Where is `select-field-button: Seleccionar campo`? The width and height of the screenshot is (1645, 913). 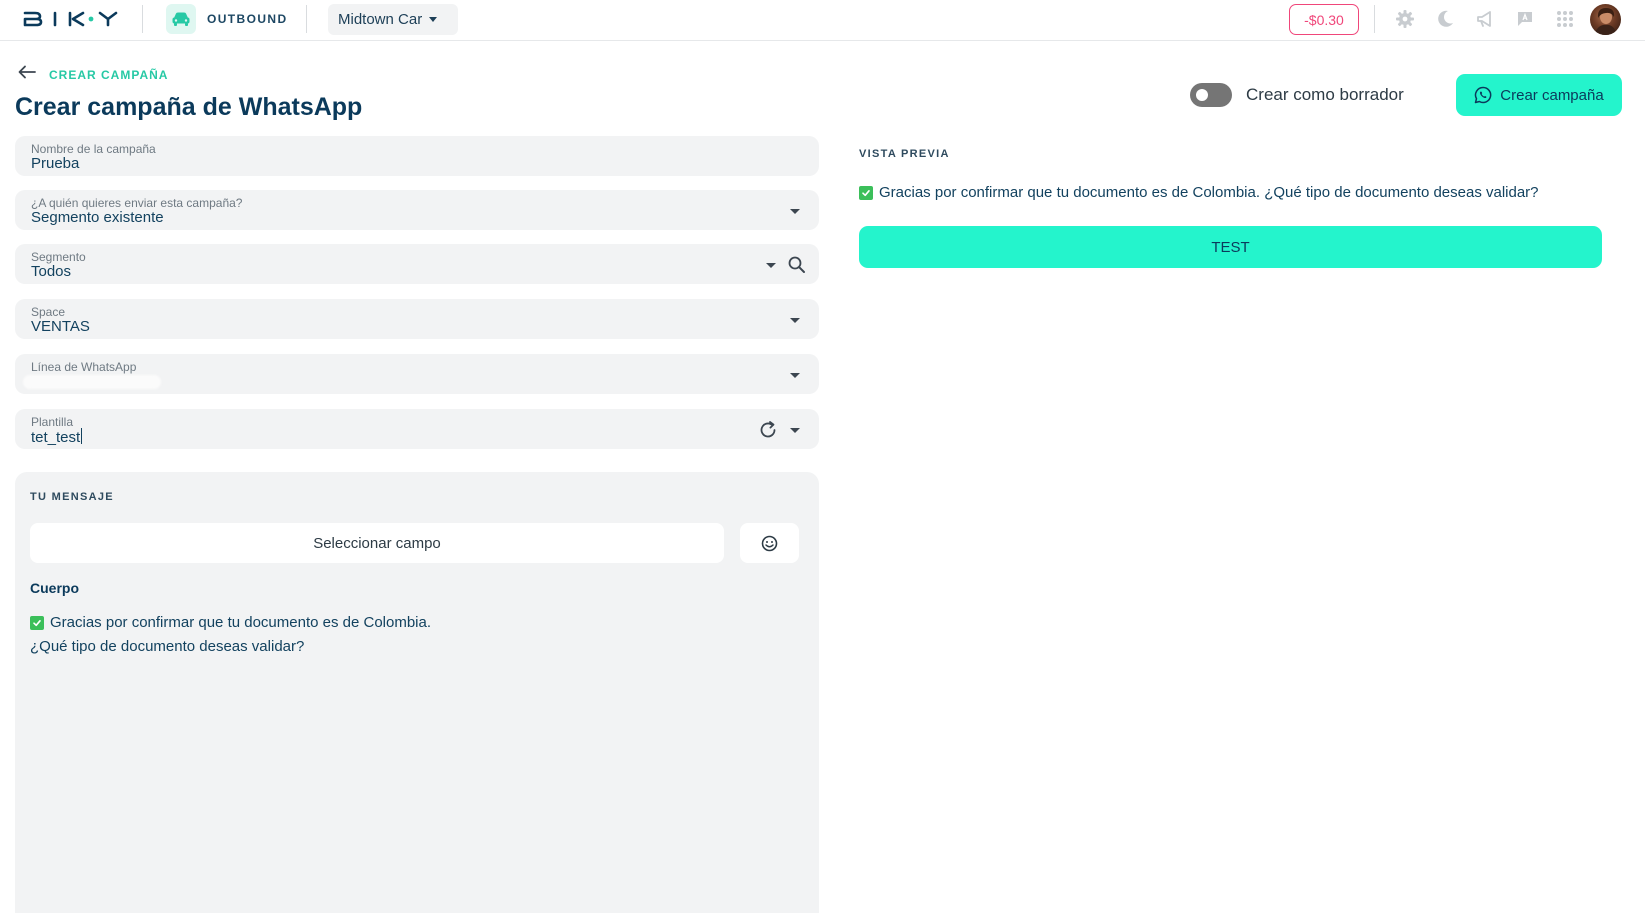
select-field-button: Seleccionar campo is located at coordinates (377, 543).